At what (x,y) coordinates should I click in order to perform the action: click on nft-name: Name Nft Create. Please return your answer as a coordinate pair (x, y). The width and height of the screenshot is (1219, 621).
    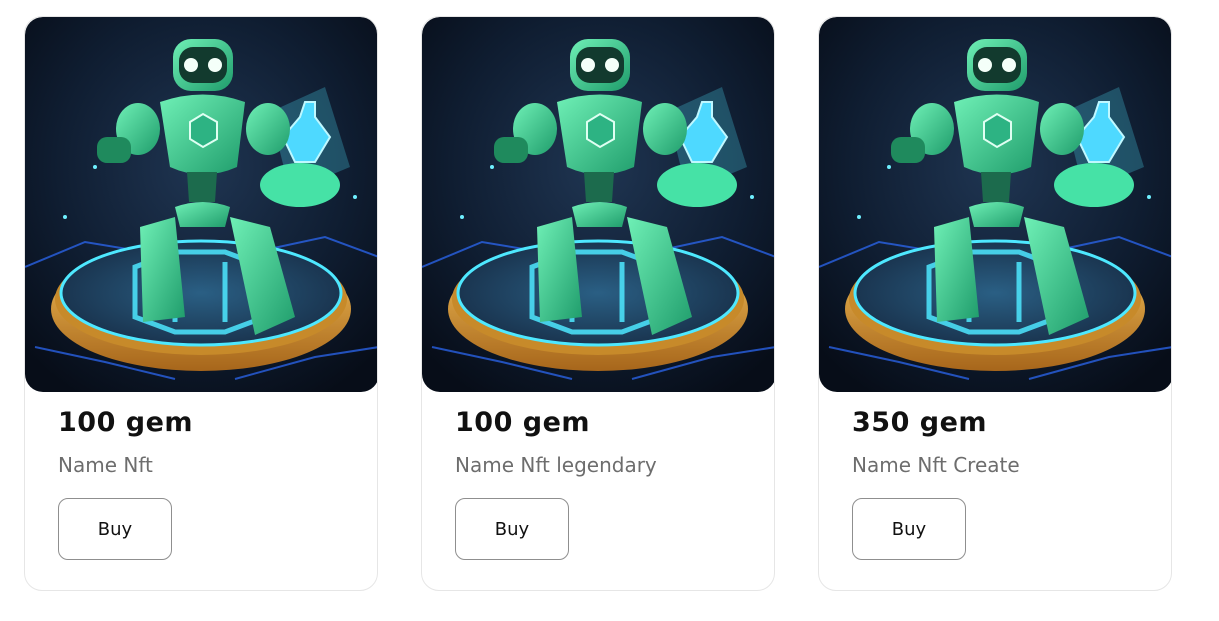
    Looking at the image, I should click on (936, 465).